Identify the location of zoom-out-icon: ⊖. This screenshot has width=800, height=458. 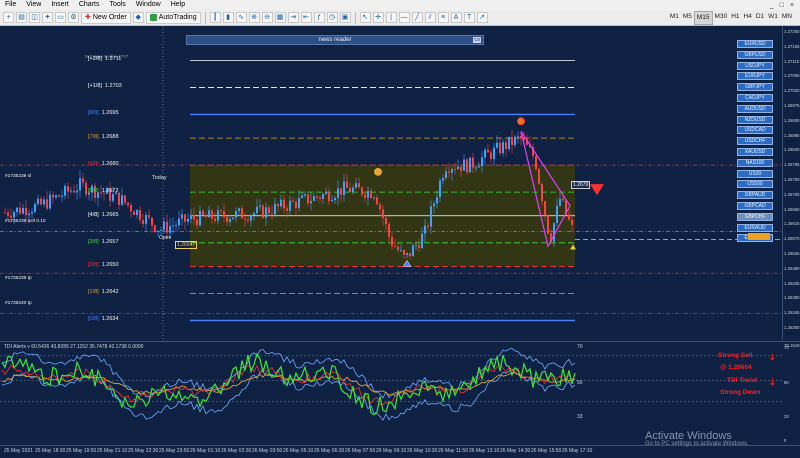
(267, 17).